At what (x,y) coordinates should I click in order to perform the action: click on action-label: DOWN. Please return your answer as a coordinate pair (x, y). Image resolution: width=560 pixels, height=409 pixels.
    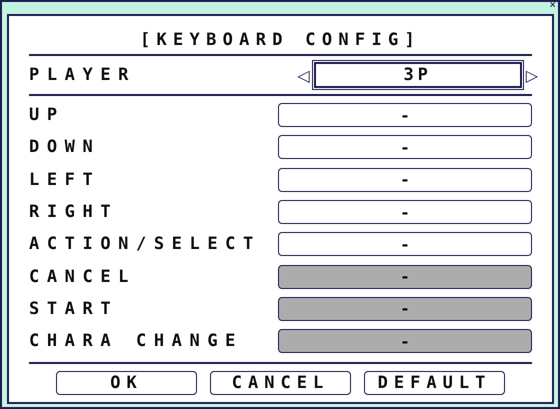
    Looking at the image, I should click on (64, 147).